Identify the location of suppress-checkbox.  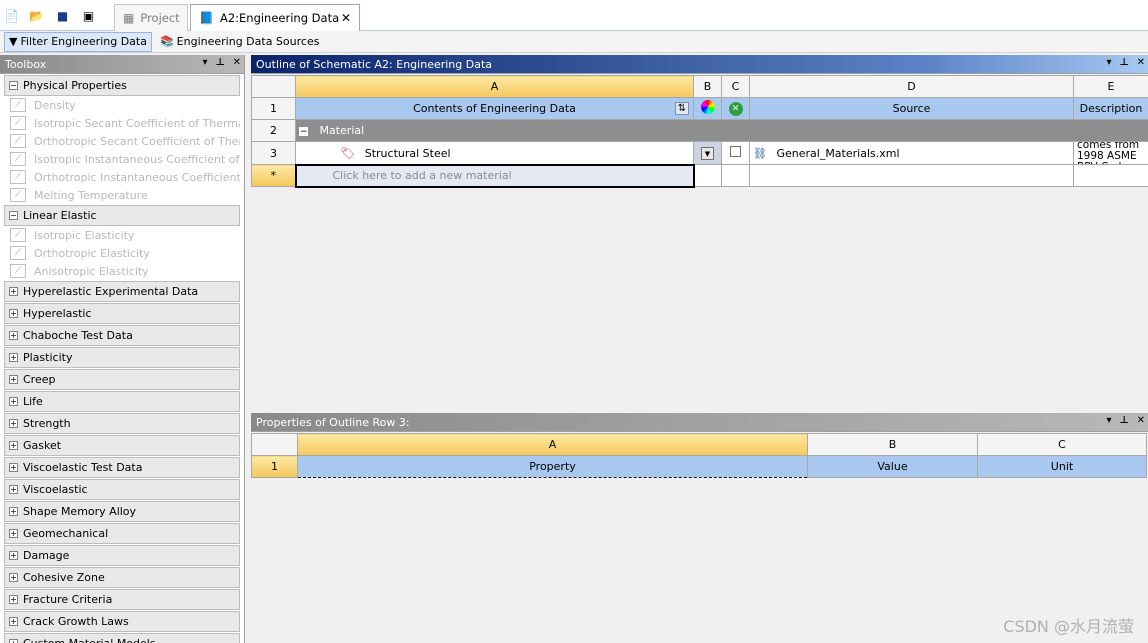
(735, 151).